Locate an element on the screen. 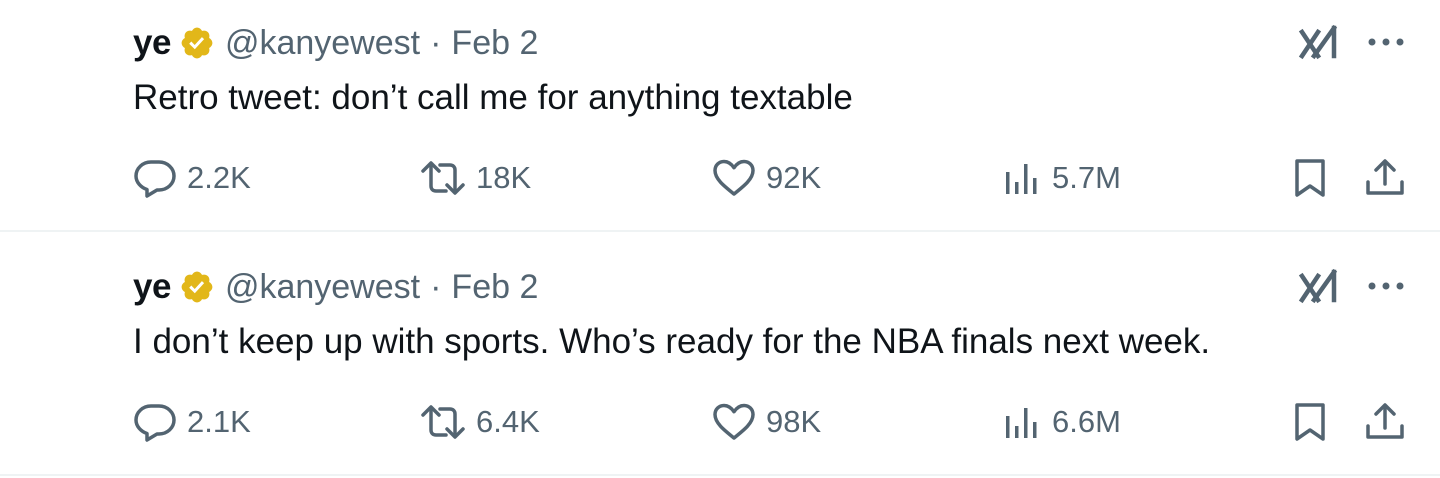 This screenshot has width=1440, height=478. like-button: 92K is located at coordinates (766, 178).